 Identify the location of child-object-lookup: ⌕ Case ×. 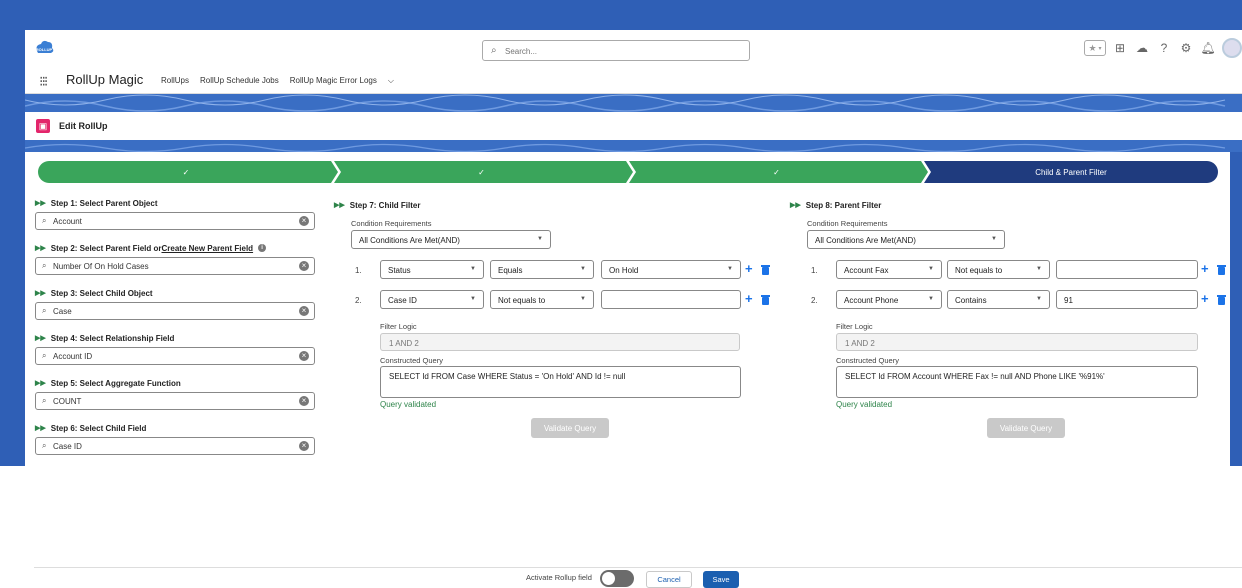
(175, 311).